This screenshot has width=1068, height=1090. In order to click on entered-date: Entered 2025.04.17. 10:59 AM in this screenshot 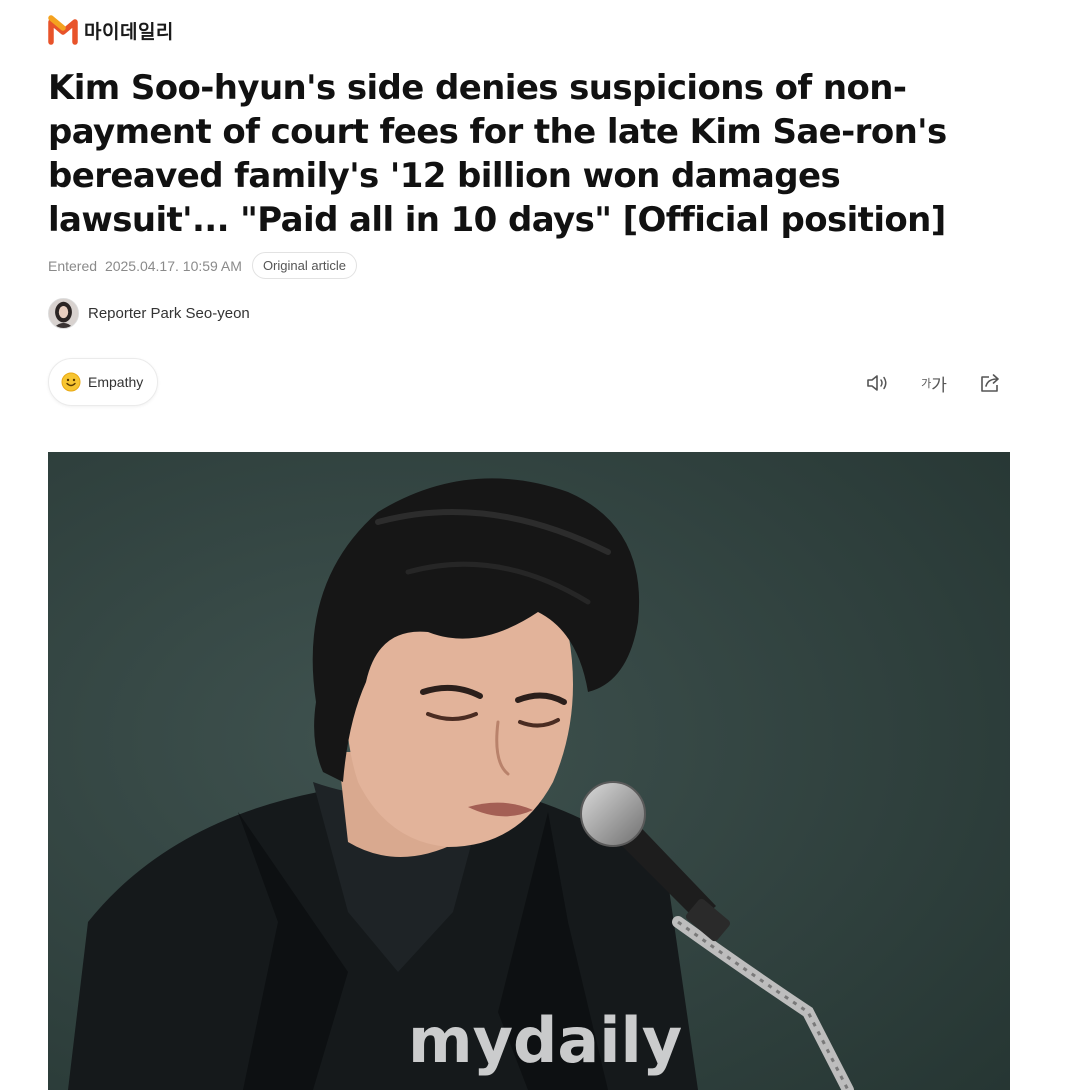, I will do `click(145, 266)`.